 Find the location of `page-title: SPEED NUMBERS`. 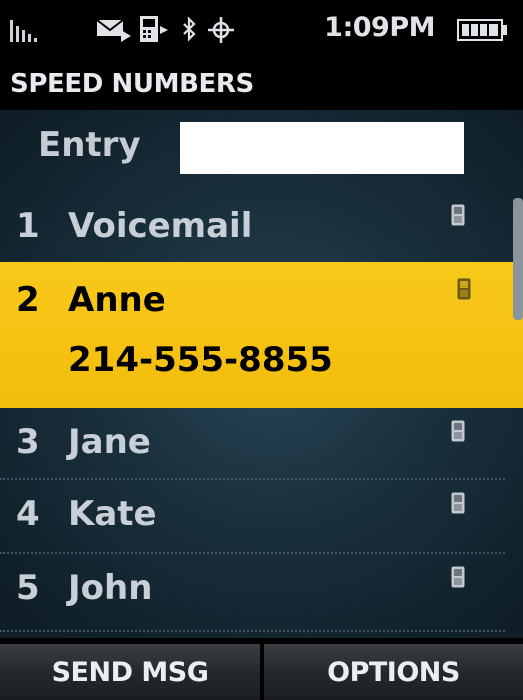

page-title: SPEED NUMBERS is located at coordinates (132, 84).